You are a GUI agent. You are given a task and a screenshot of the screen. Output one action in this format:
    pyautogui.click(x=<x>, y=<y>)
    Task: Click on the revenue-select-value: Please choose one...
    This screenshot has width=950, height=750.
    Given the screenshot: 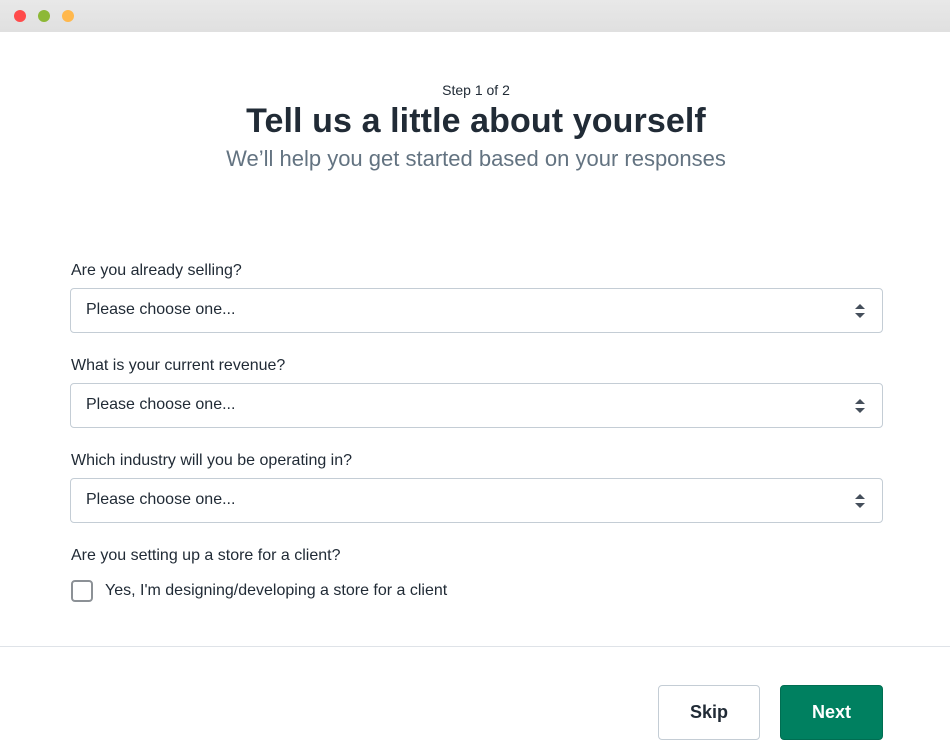 What is the action you would take?
    pyautogui.click(x=161, y=404)
    